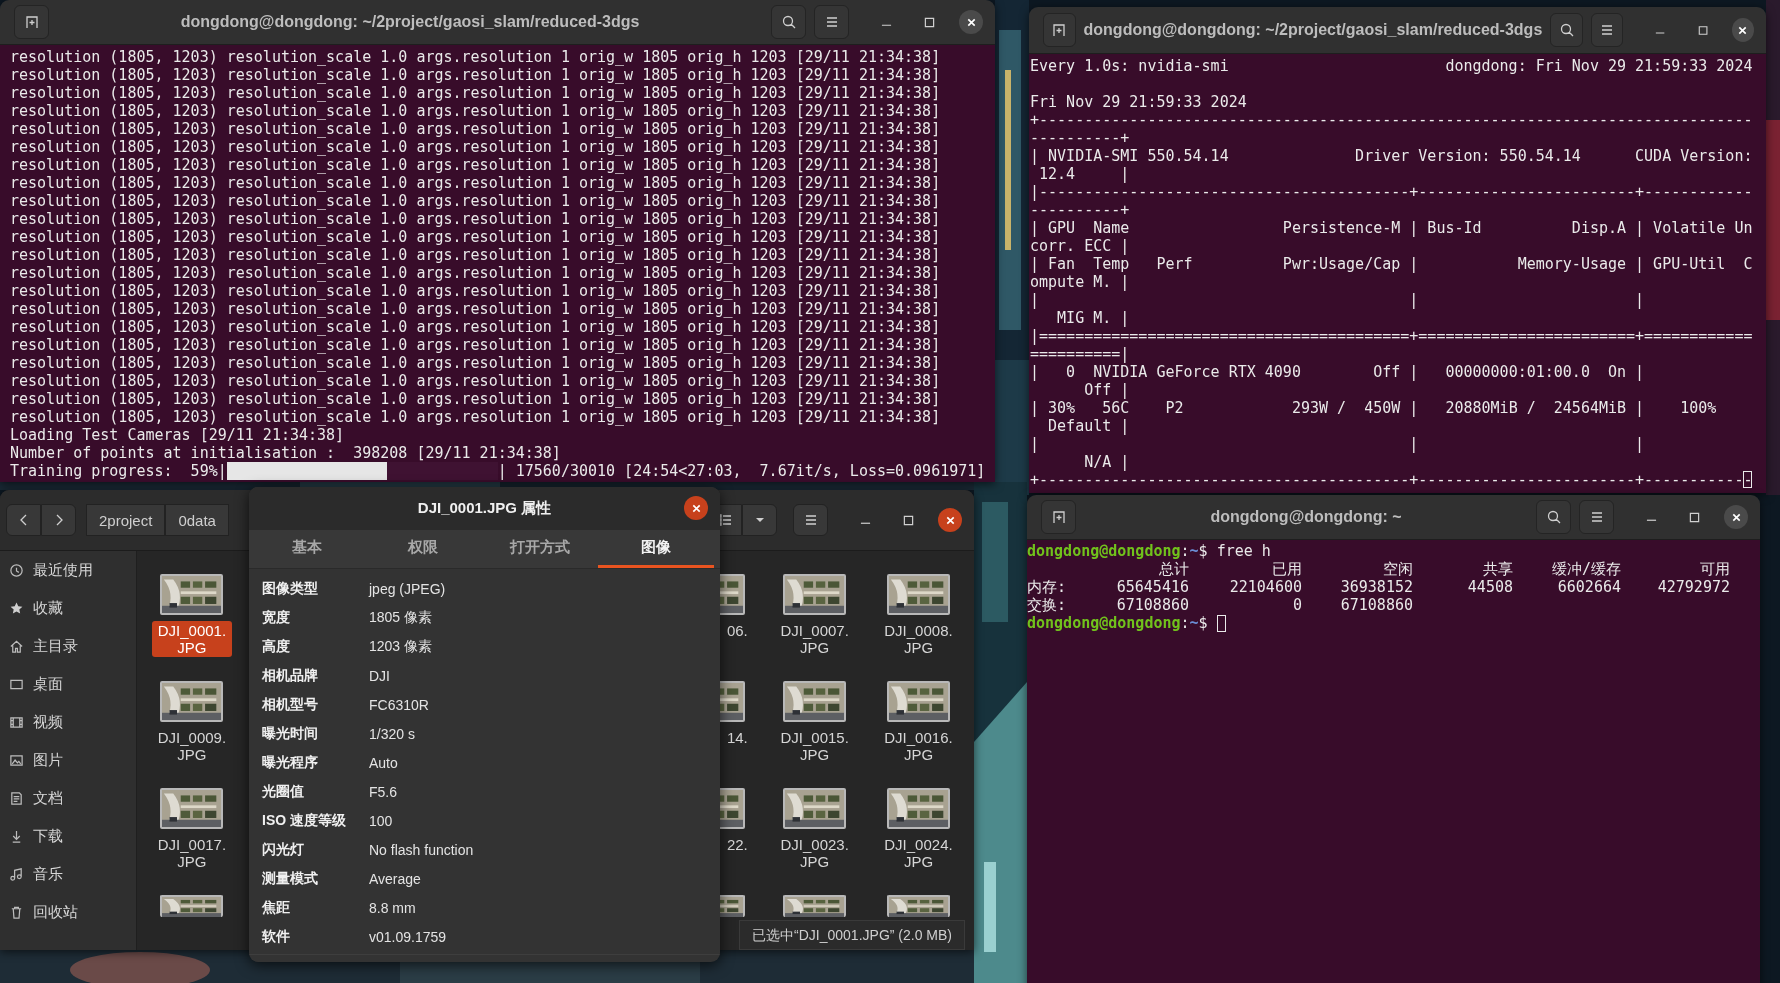  I want to click on dialog-title: DJI_0001.JPG 属性, so click(484, 508).